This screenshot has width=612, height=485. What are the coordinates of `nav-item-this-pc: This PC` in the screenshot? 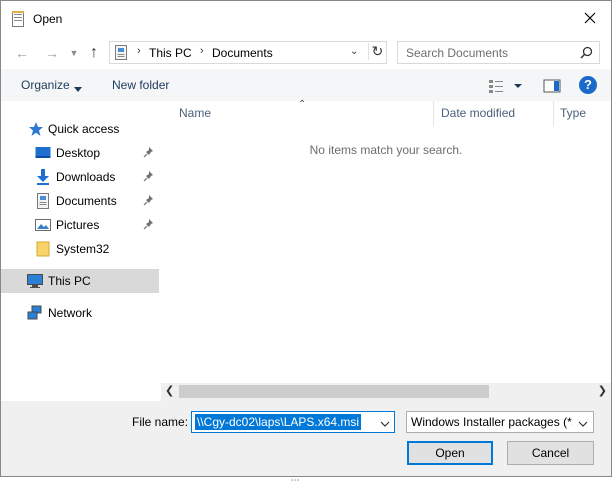 It's located at (80, 281).